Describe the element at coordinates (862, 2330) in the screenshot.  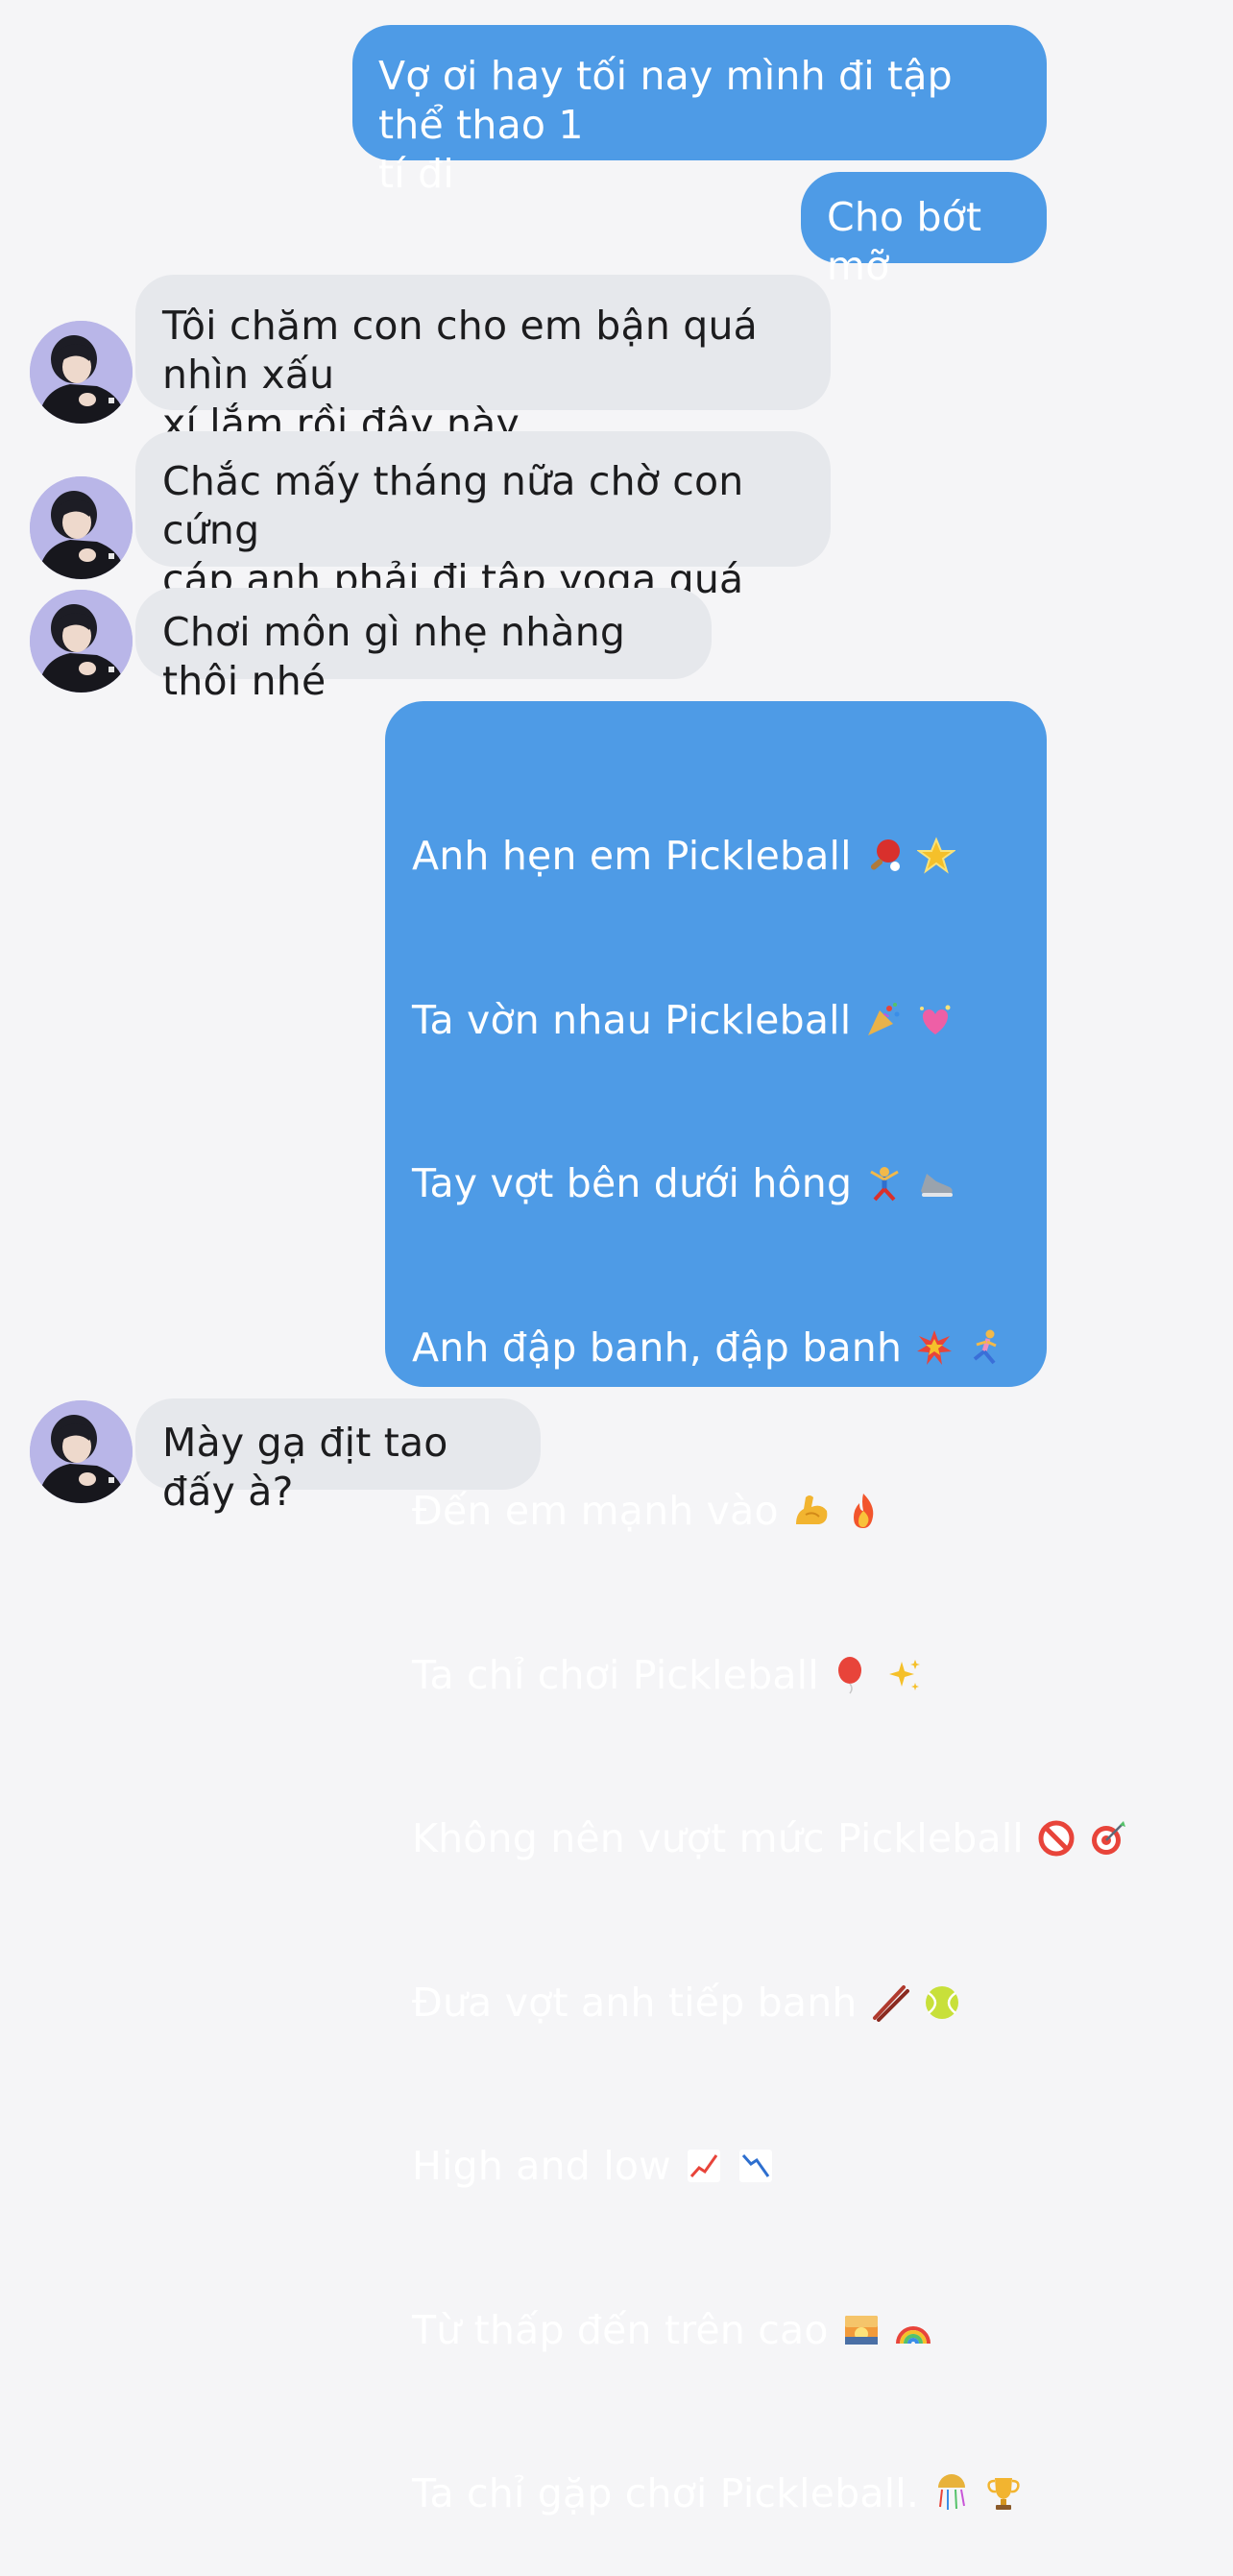
I see `sunrise-icon` at that location.